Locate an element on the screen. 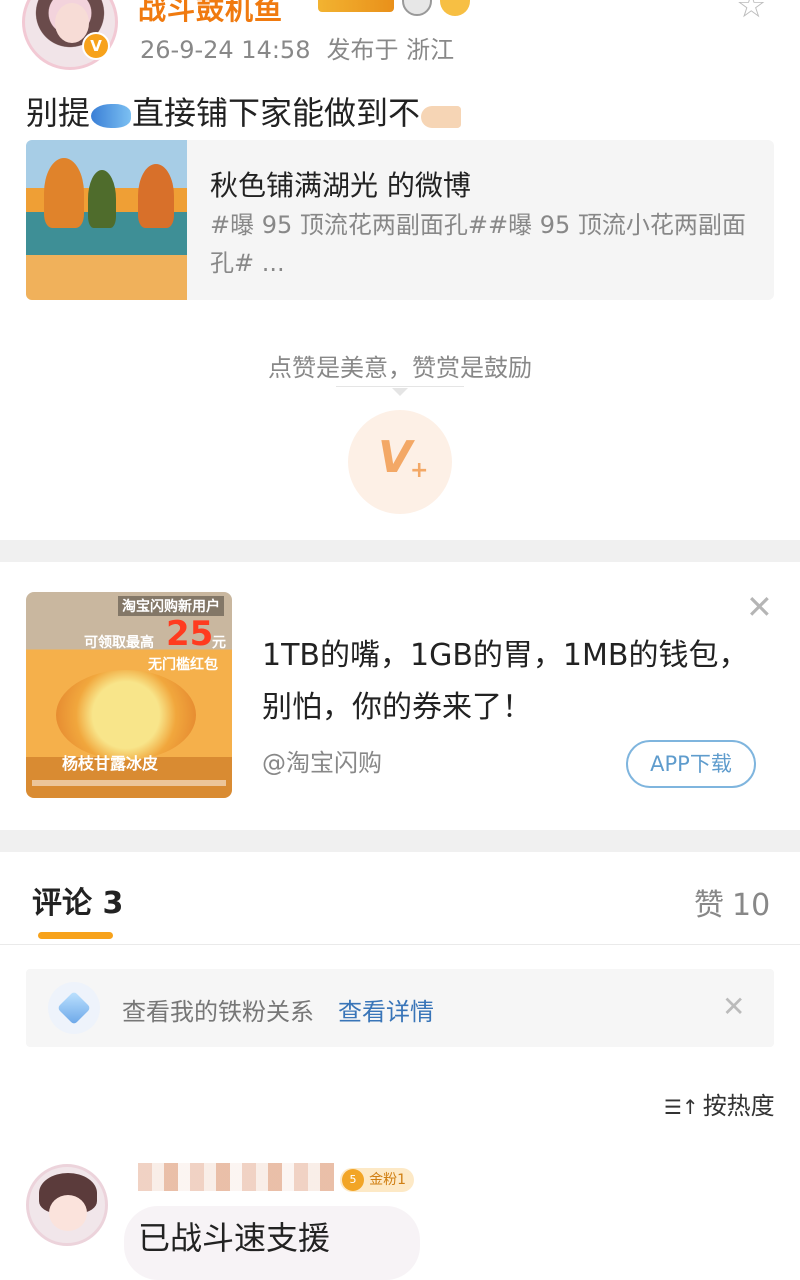  ad-image-headline: 淘宝闪购新用户 is located at coordinates (171, 606).